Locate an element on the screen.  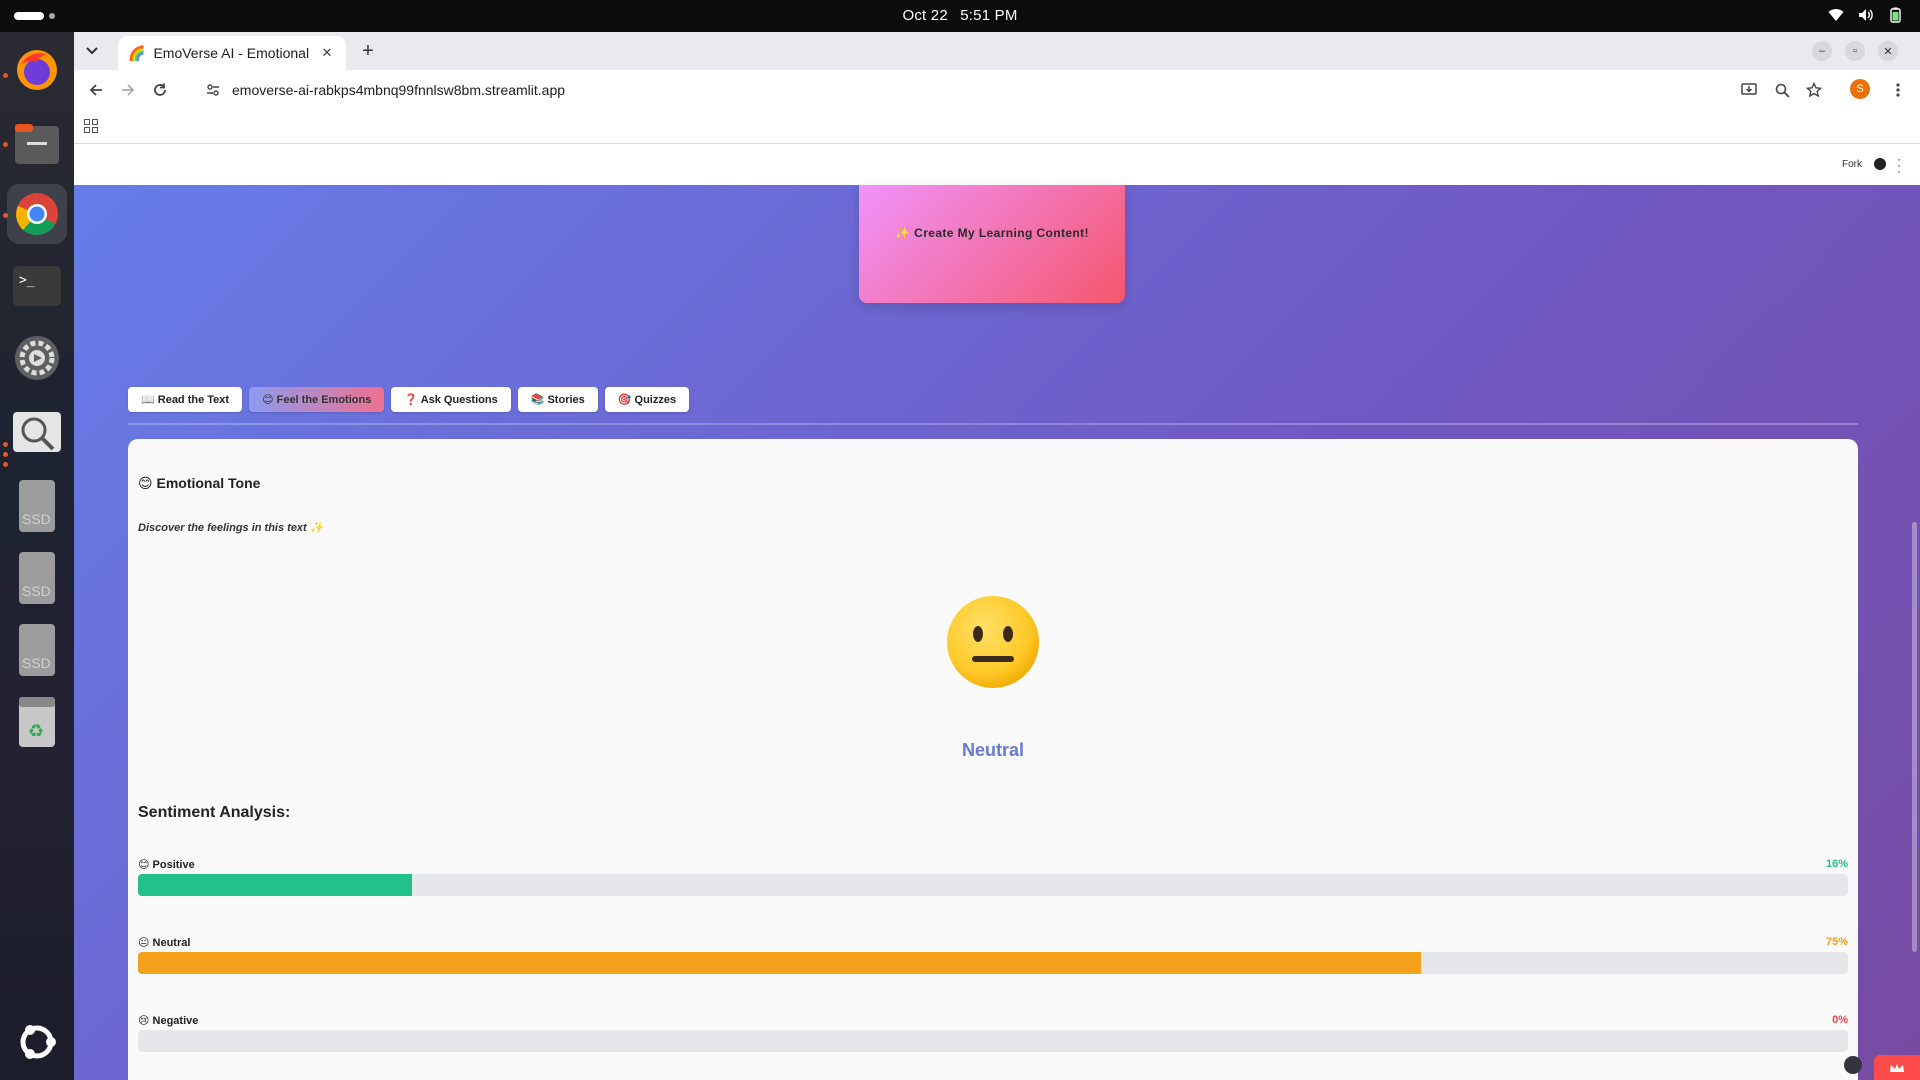
arrow-left-icon is located at coordinates (95, 90).